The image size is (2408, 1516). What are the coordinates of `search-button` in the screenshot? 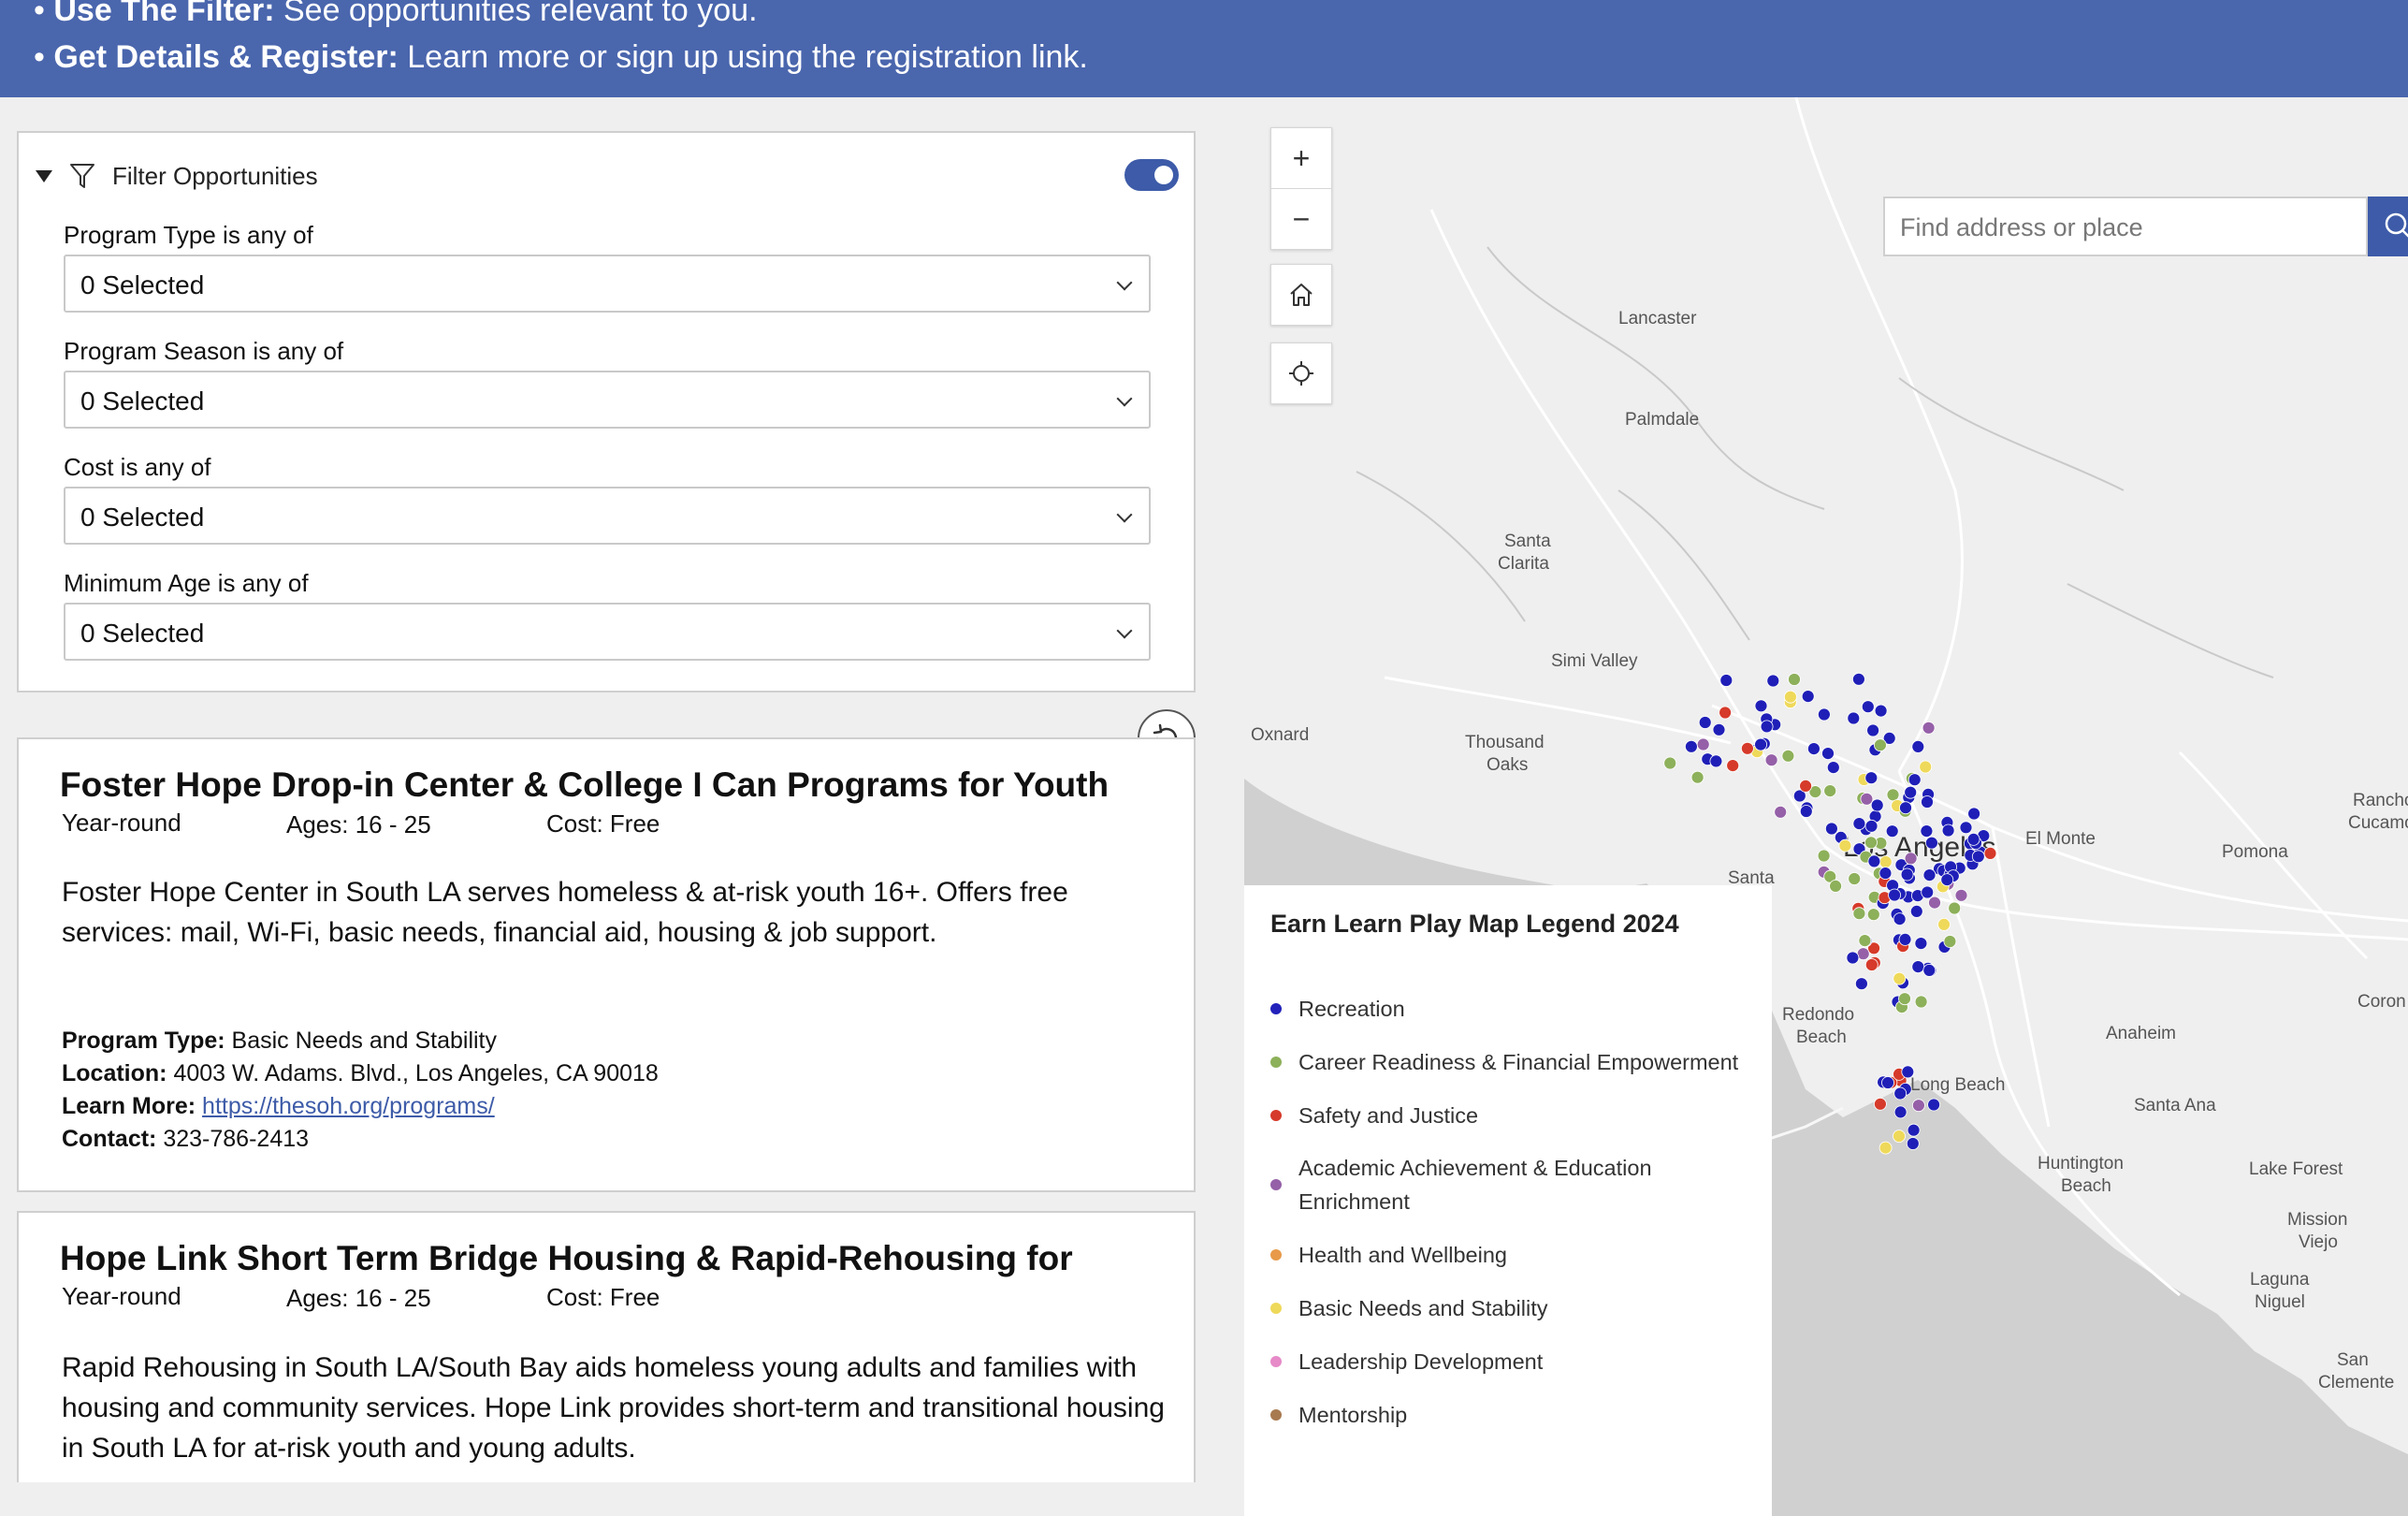 It's located at (2388, 227).